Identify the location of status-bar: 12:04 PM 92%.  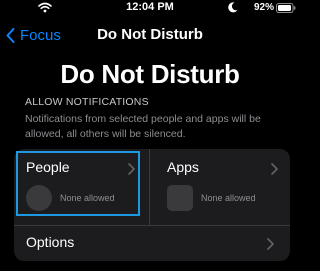
(150, 8).